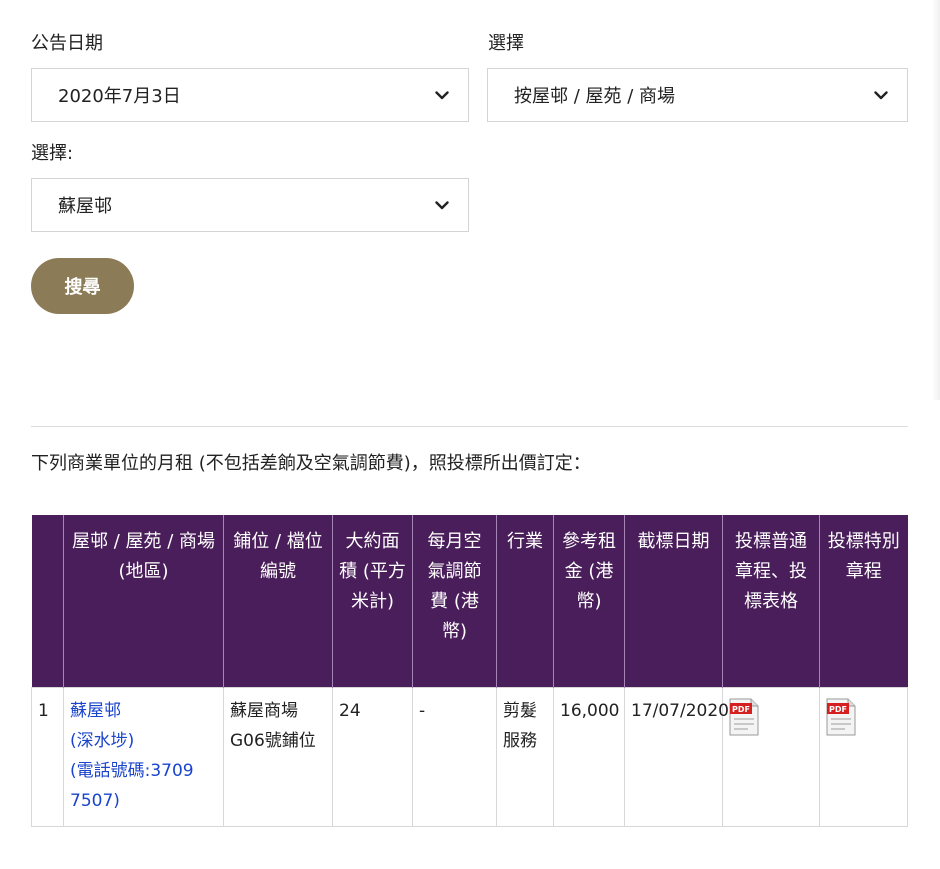 The height and width of the screenshot is (869, 940). I want to click on ac-fee-cell: -, so click(454, 757).